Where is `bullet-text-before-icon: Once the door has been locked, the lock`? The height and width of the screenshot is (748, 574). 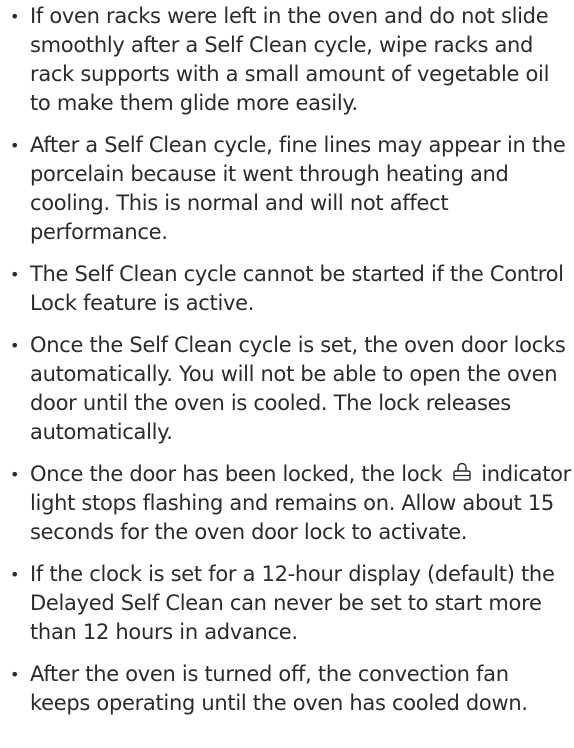 bullet-text-before-icon: Once the door has been locked, the lock is located at coordinates (236, 474).